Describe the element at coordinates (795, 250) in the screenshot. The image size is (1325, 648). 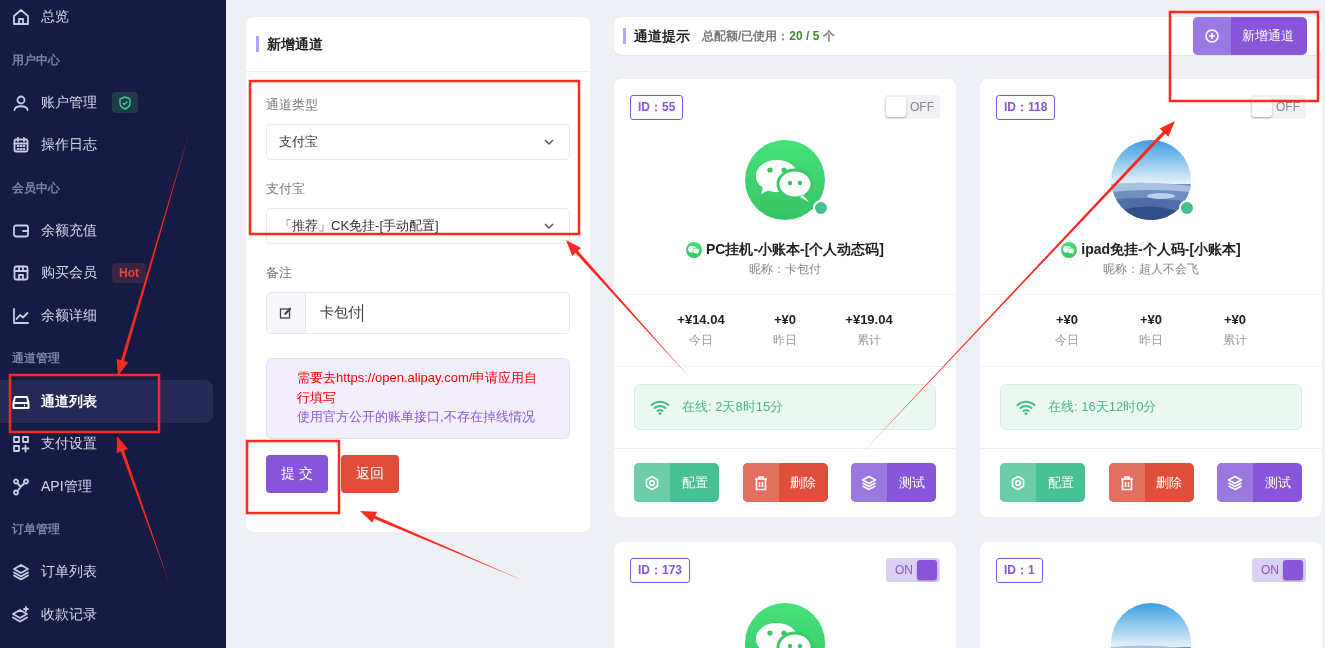
I see `channel-name: PC挂机-小账本-[个人动态码]` at that location.